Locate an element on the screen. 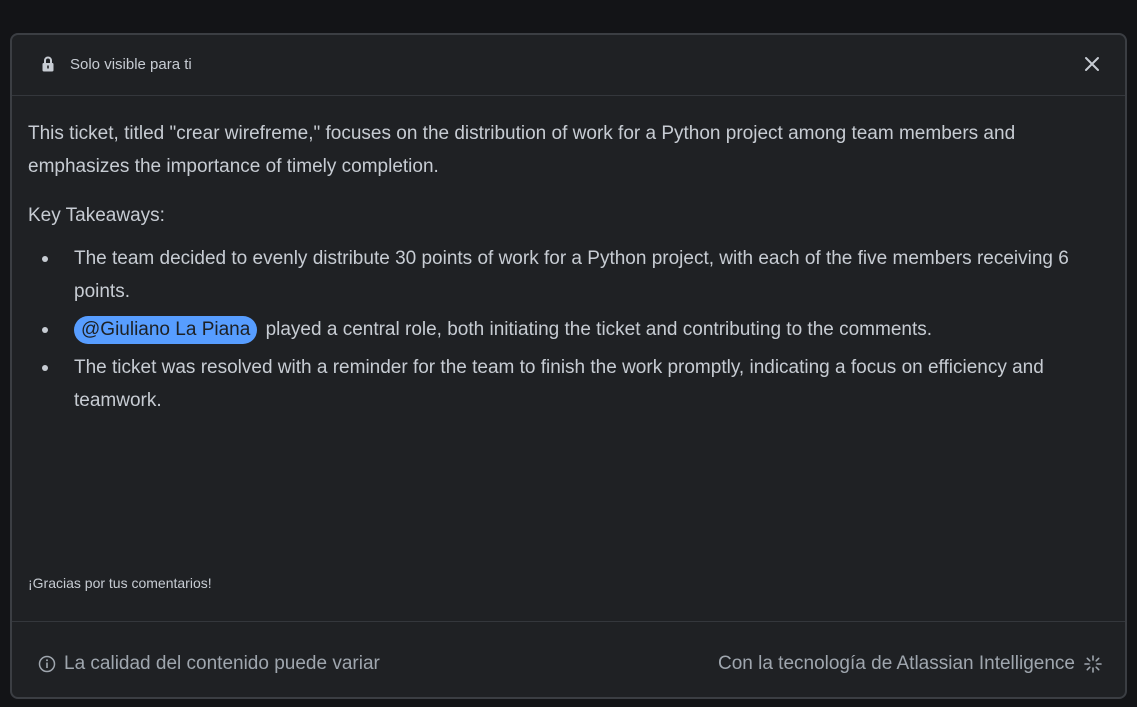  quality-disclaimer: La calidad del contenido puede variar is located at coordinates (209, 664).